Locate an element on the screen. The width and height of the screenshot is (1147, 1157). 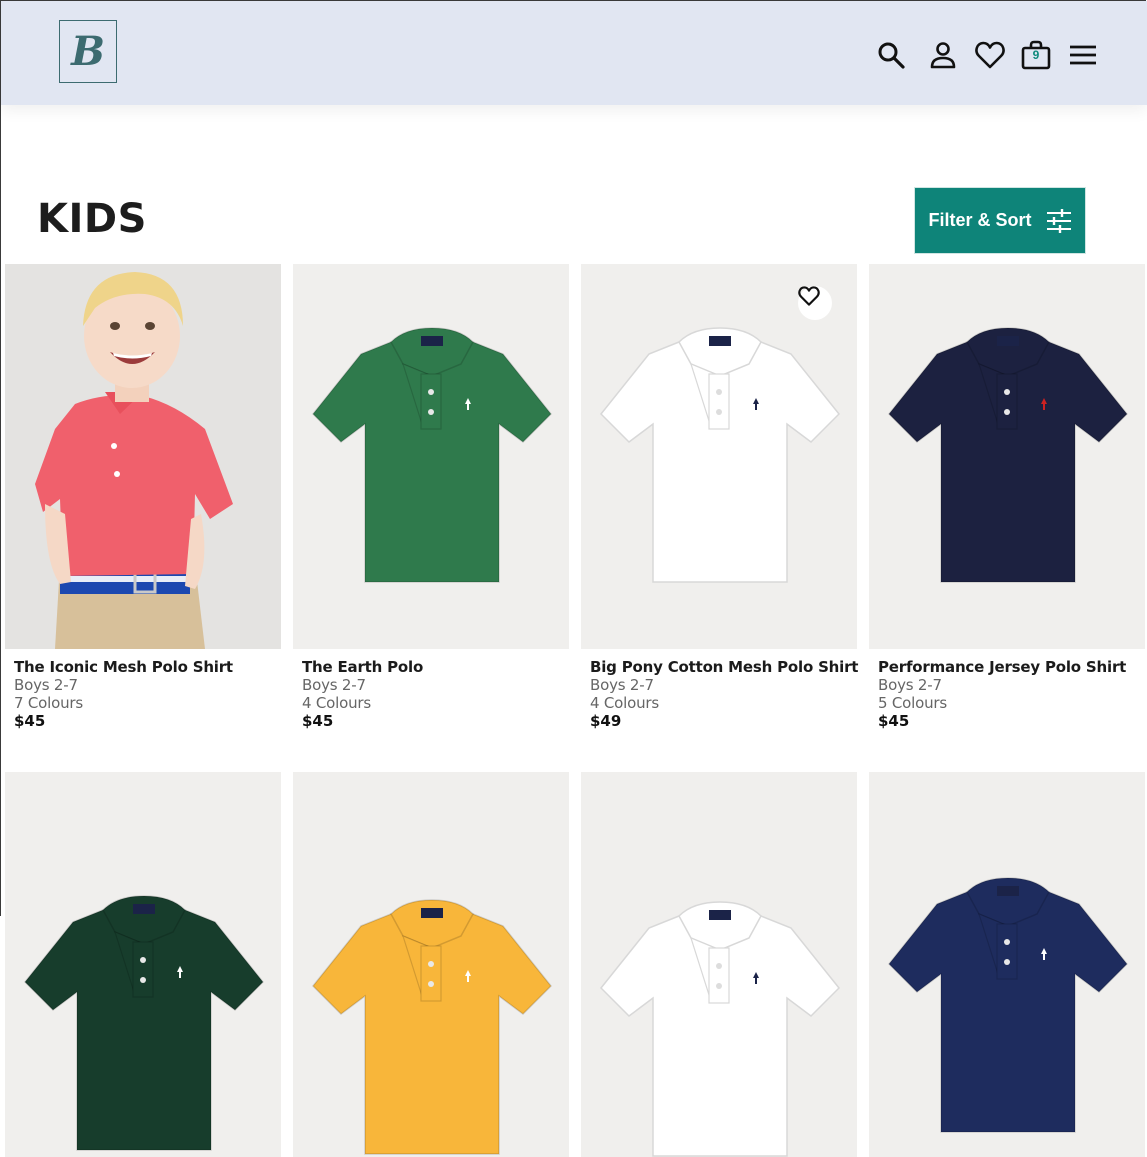
product-colours: 7 Colours is located at coordinates (48, 703).